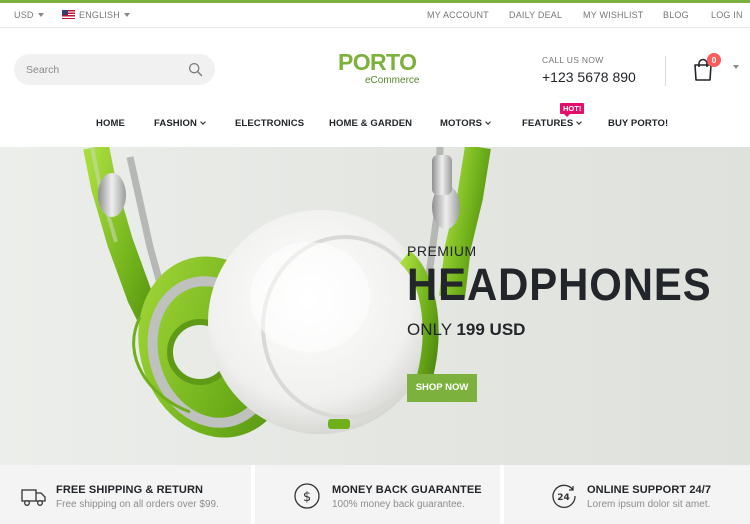 The image size is (750, 524). I want to click on support-24-icon: 24, so click(564, 496).